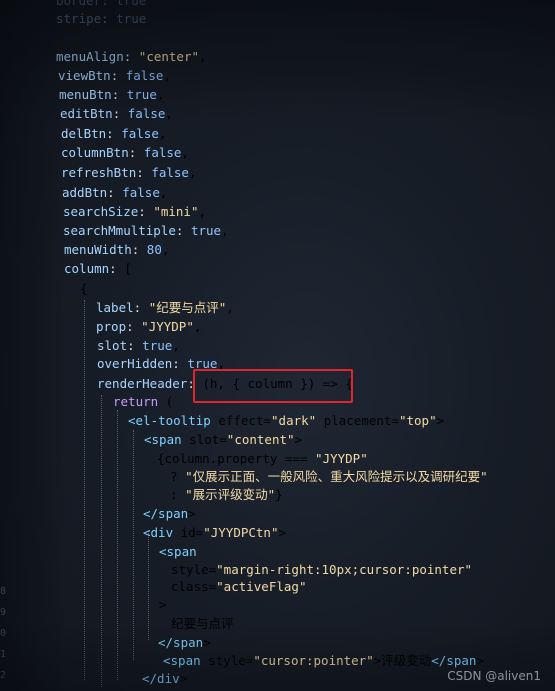 The image size is (555, 691). Describe the element at coordinates (3, 675) in the screenshot. I see `line-number: 2` at that location.